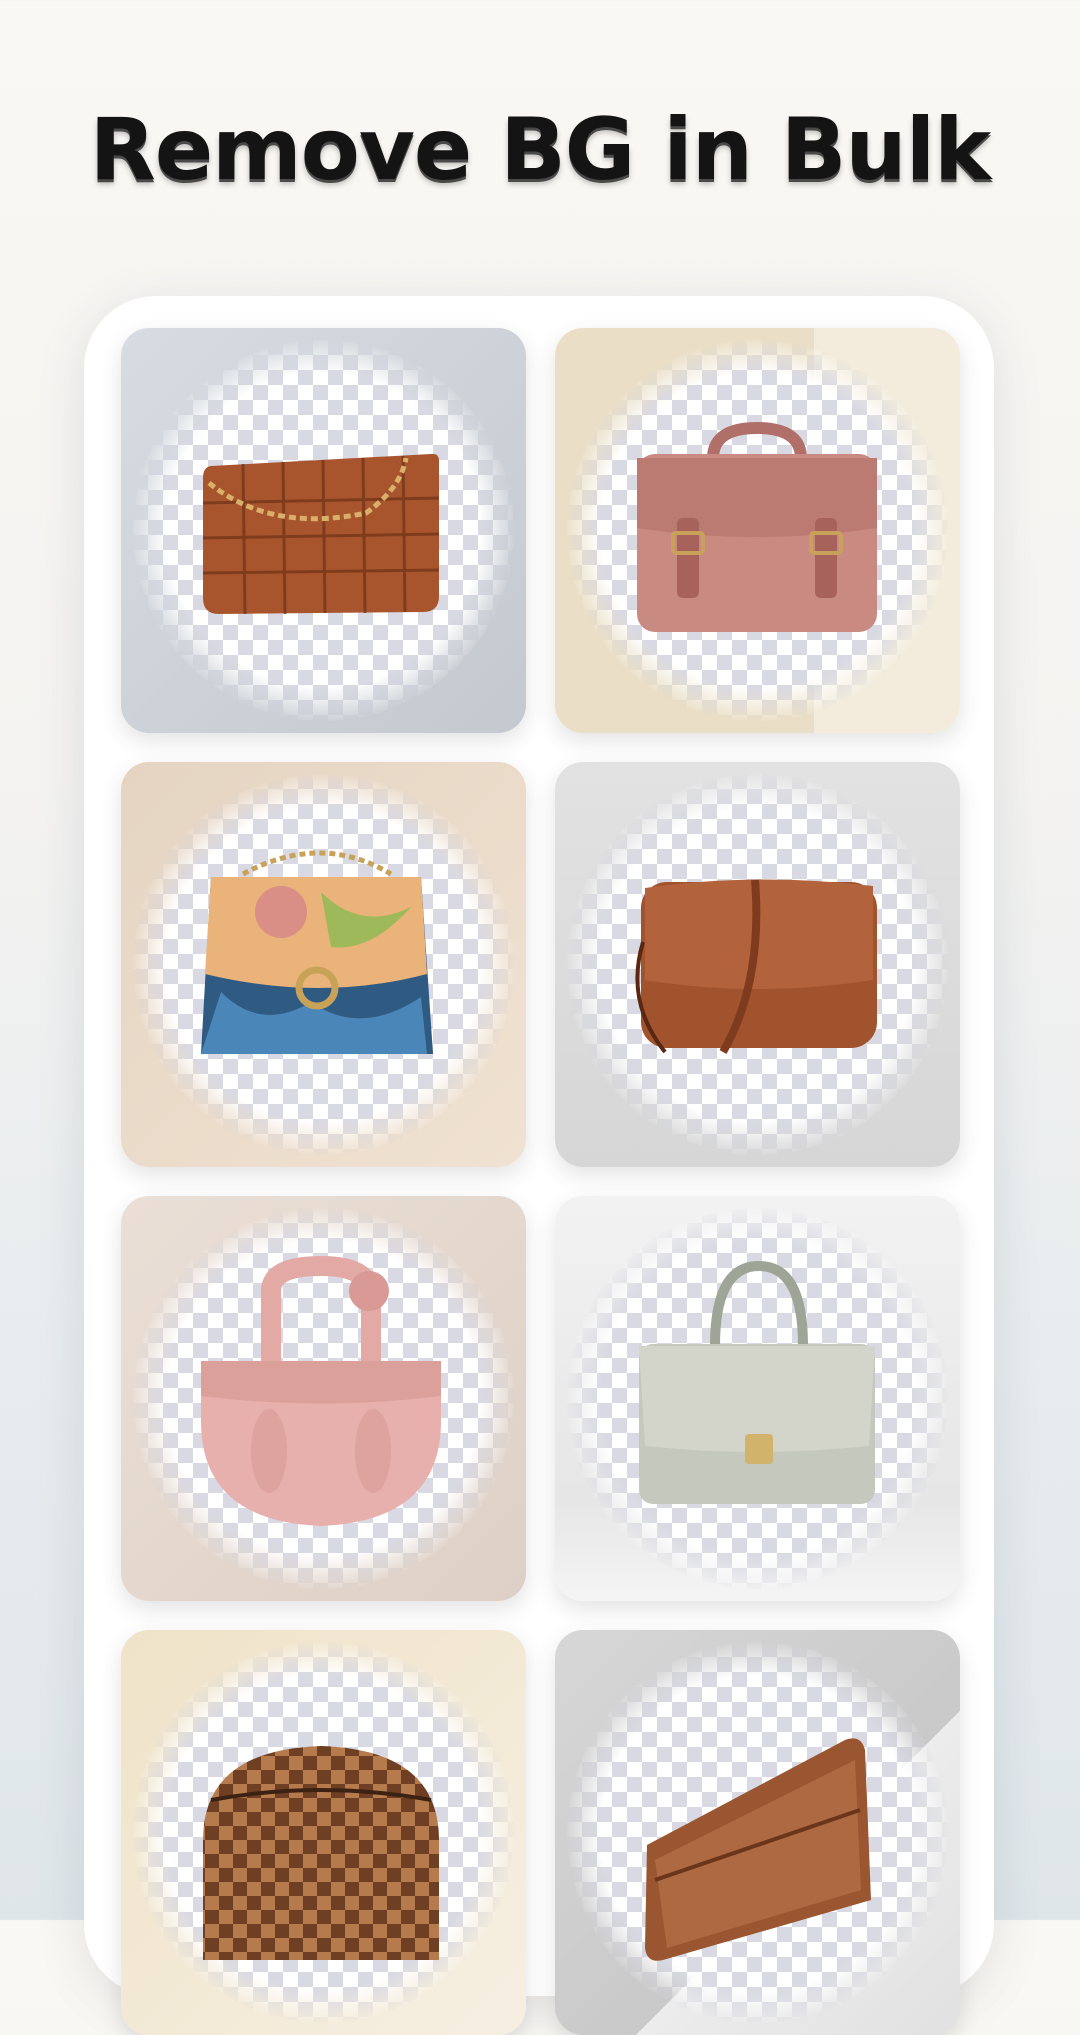 This screenshot has height=2035, width=1080. Describe the element at coordinates (758, 1849) in the screenshot. I see `leather-wallet-image` at that location.